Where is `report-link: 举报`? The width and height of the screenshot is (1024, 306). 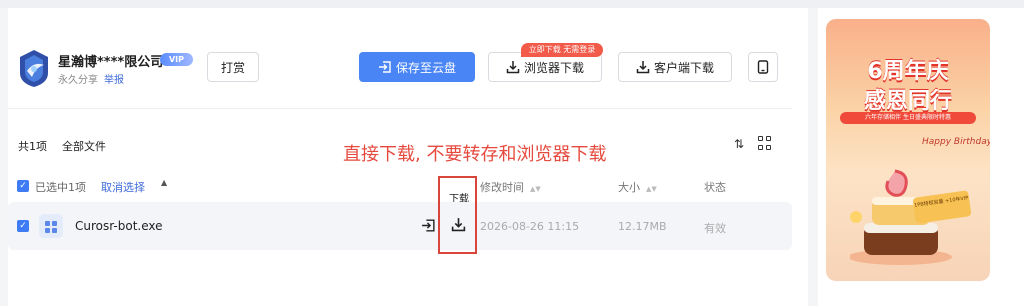
report-link: 举报 is located at coordinates (114, 80).